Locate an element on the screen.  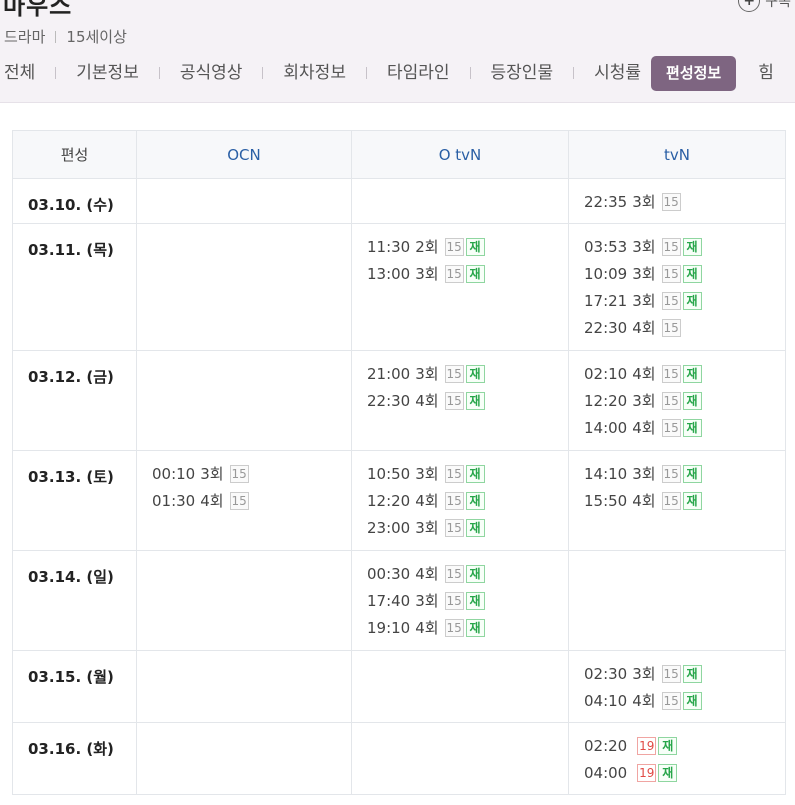
column-header-otvn: O tvN is located at coordinates (460, 154).